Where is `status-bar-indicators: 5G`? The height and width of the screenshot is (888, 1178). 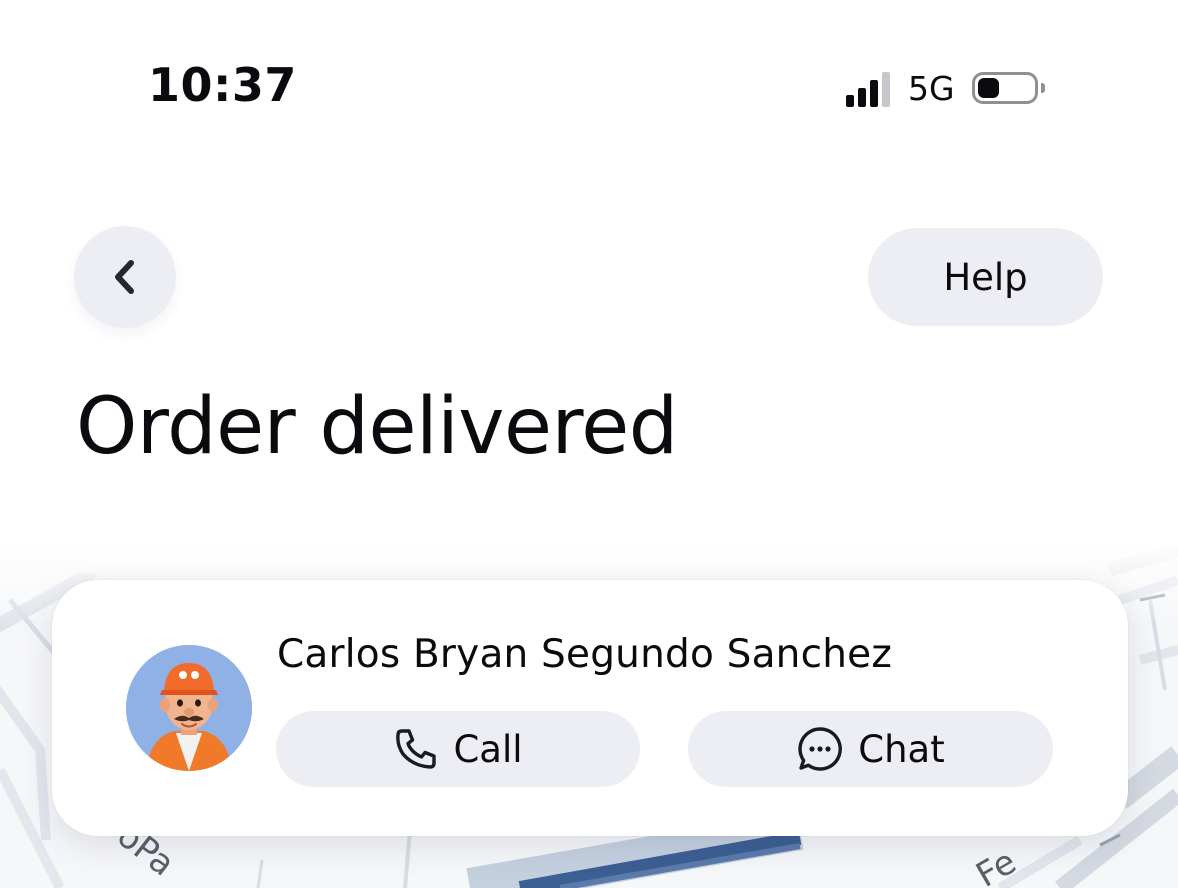 status-bar-indicators: 5G is located at coordinates (945, 88).